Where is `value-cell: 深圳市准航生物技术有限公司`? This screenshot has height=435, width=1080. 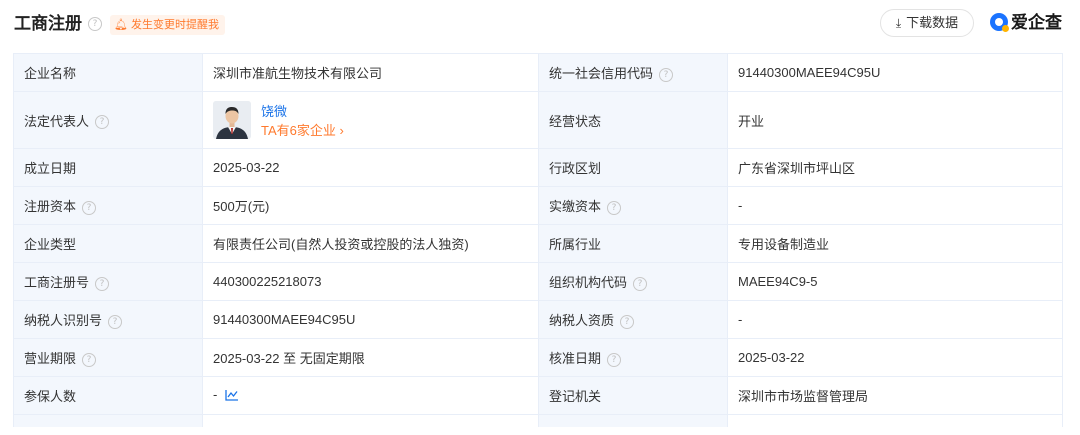
value-cell: 深圳市准航生物技术有限公司 is located at coordinates (370, 72).